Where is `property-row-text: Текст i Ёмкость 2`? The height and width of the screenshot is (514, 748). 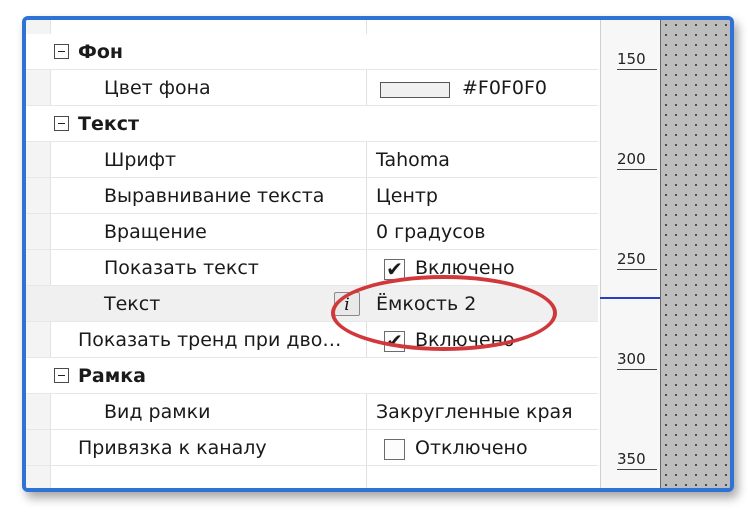
property-row-text: Текст i Ёмкость 2 is located at coordinates (312, 304).